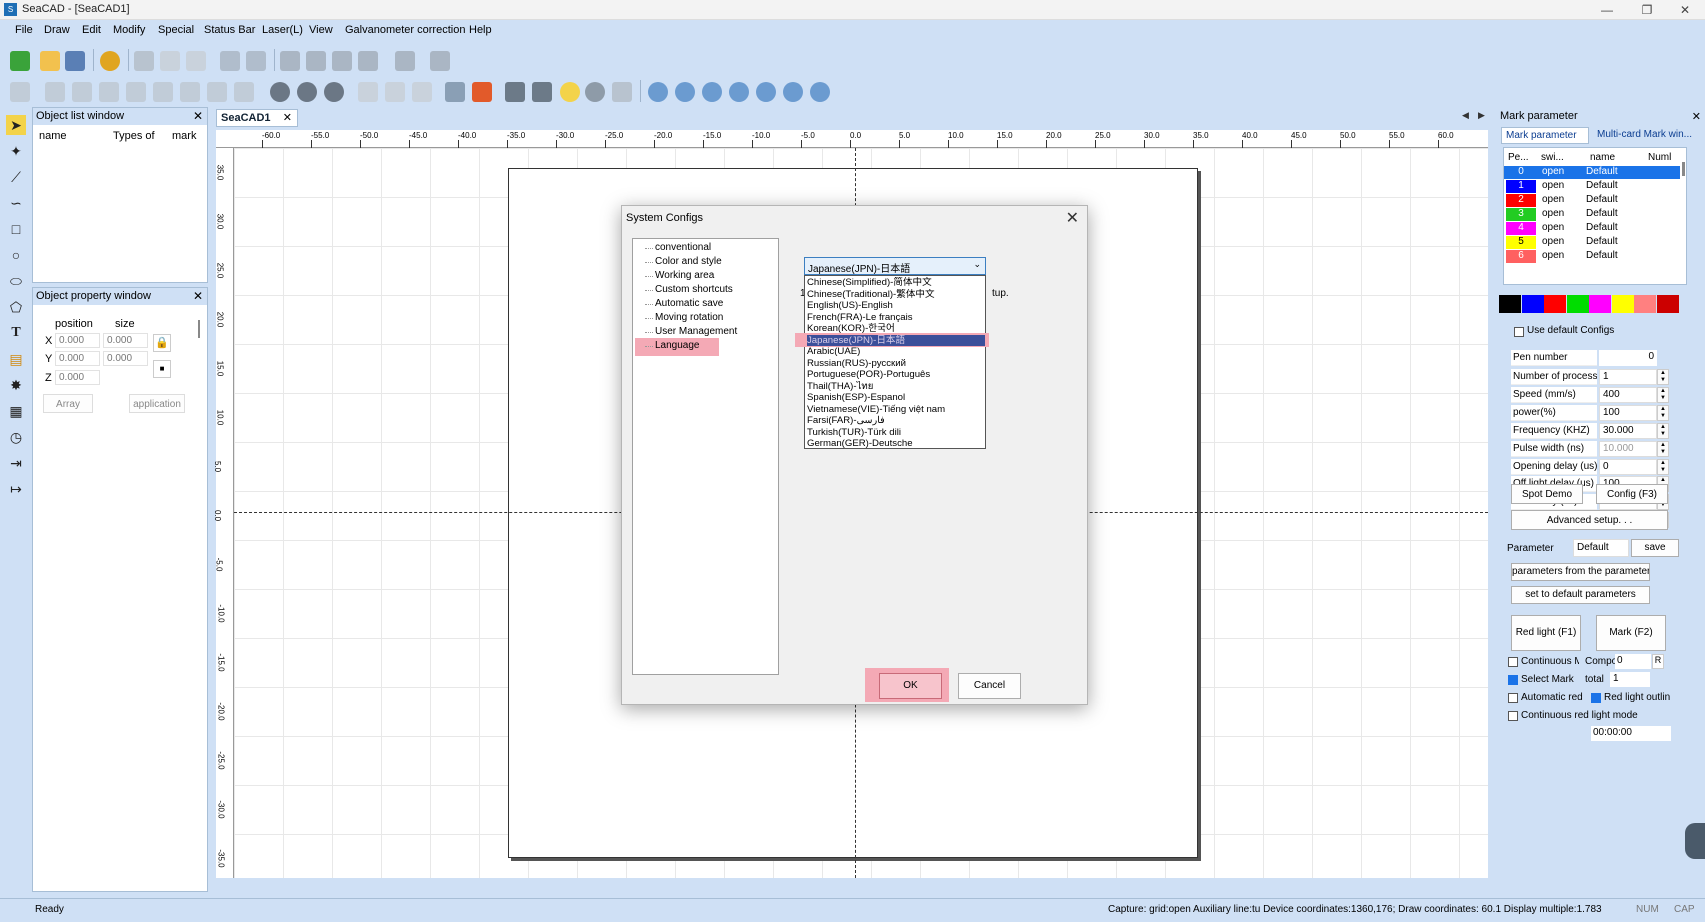 This screenshot has width=1705, height=922. What do you see at coordinates (109, 92) in the screenshot?
I see `align-top-icon` at bounding box center [109, 92].